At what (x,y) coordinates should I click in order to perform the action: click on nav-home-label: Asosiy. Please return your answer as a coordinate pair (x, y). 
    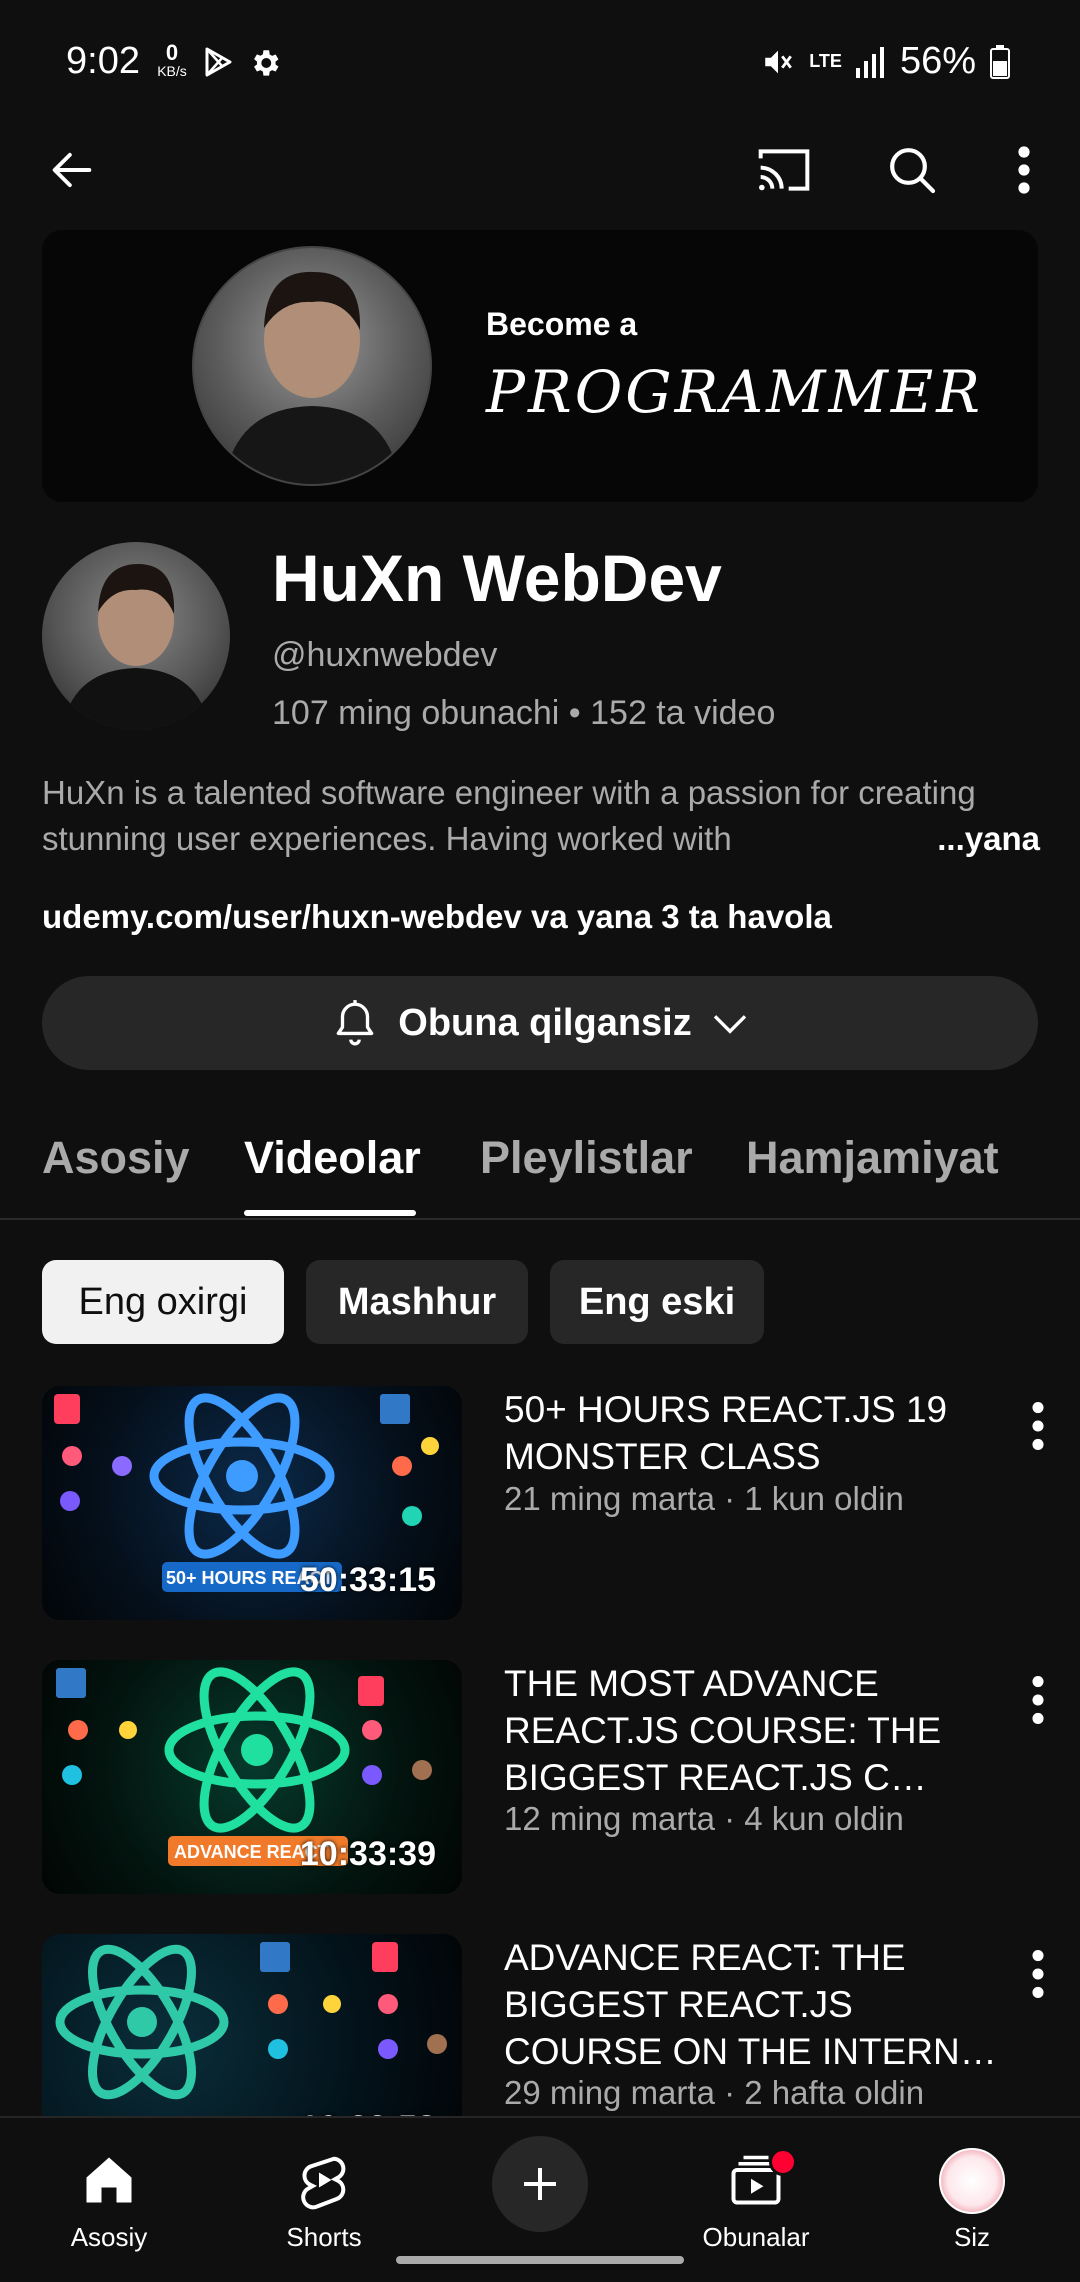
    Looking at the image, I should click on (109, 2237).